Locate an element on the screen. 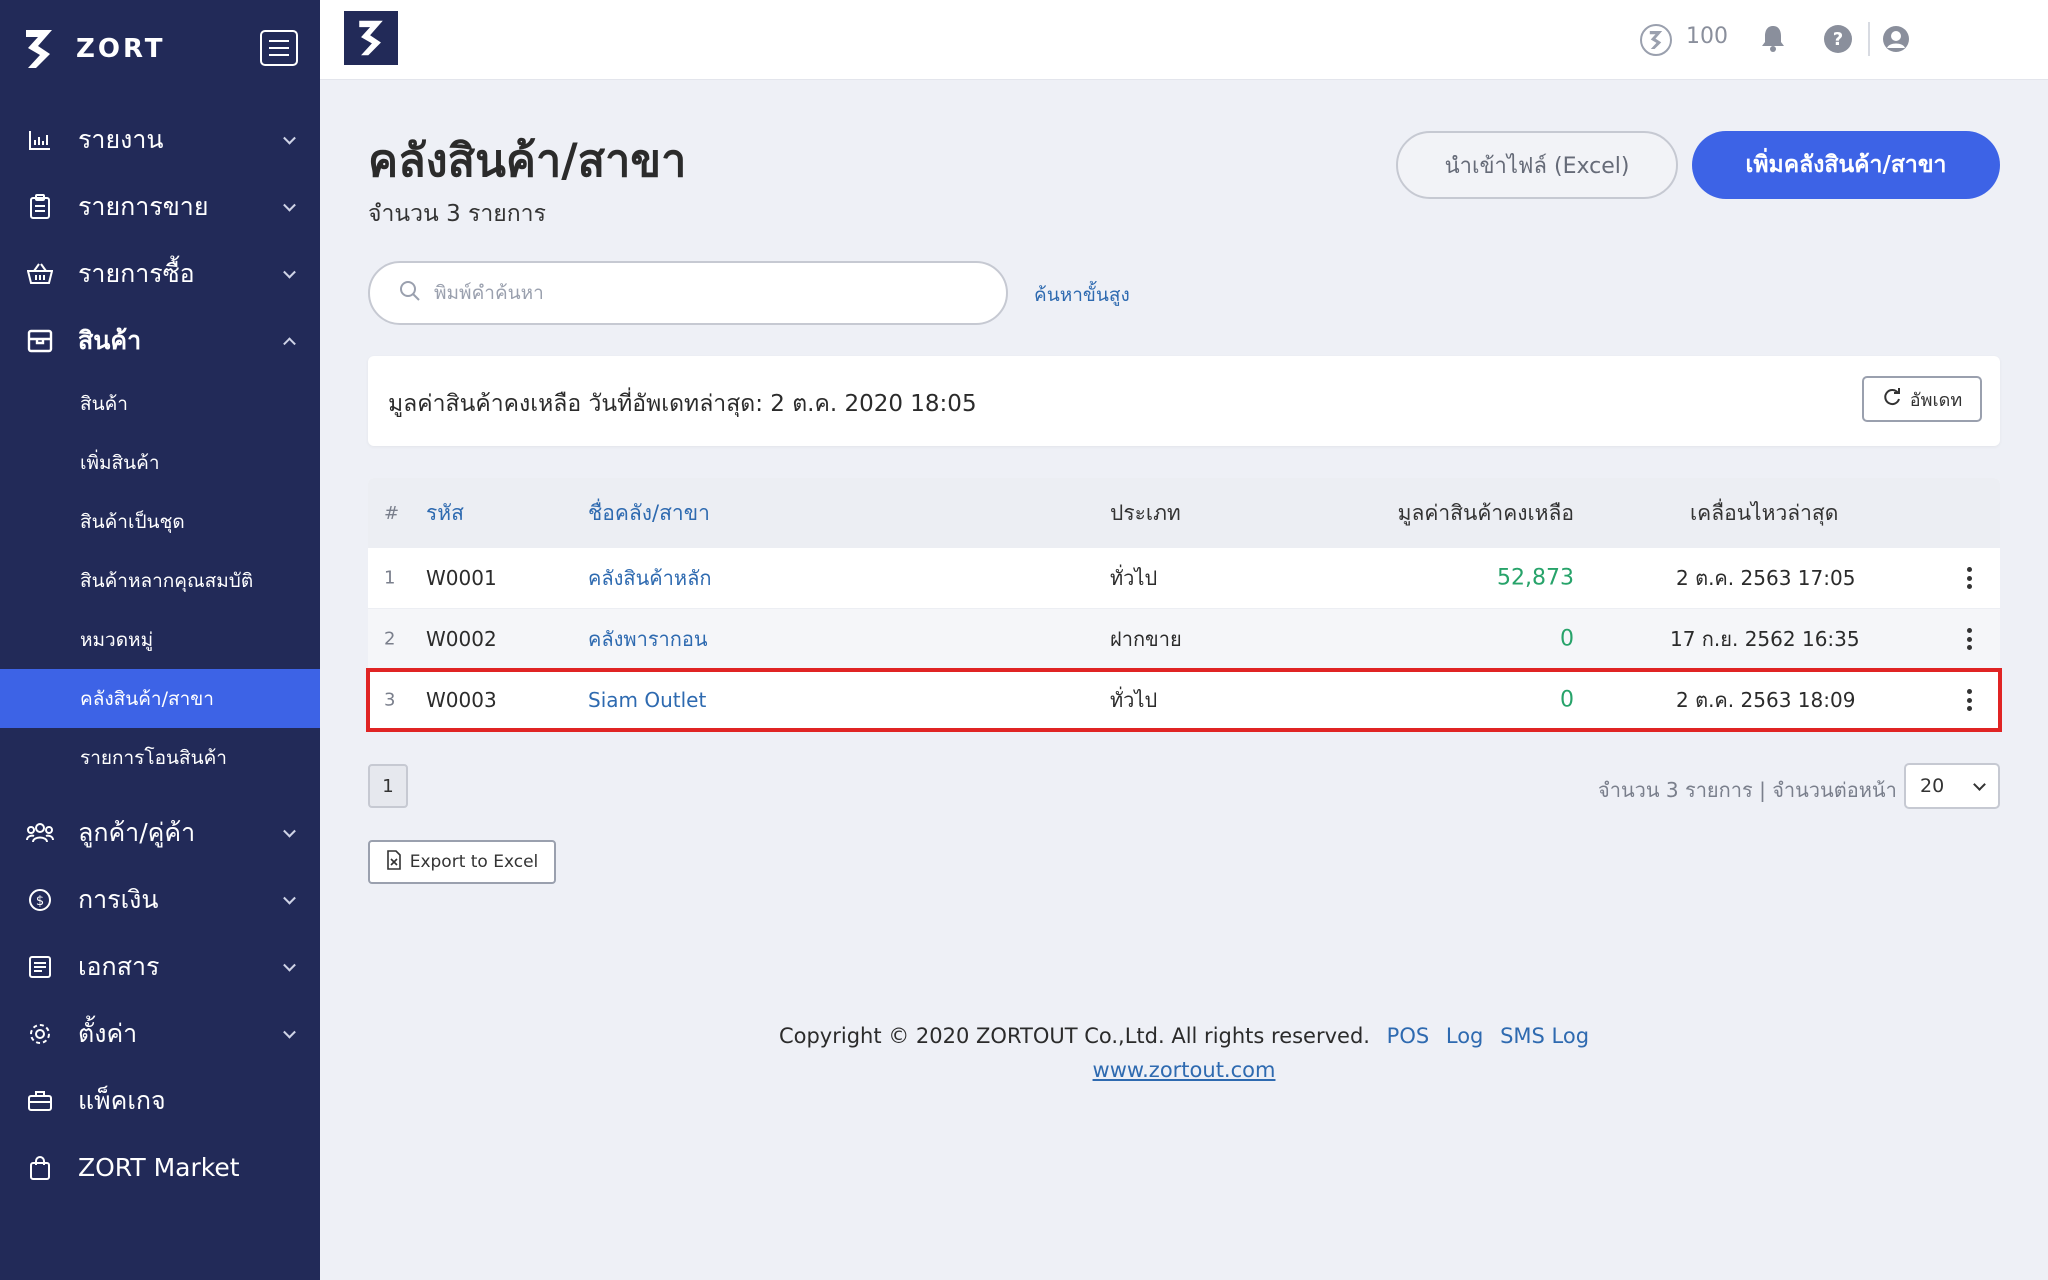  menu-toggle-icon is located at coordinates (279, 48).